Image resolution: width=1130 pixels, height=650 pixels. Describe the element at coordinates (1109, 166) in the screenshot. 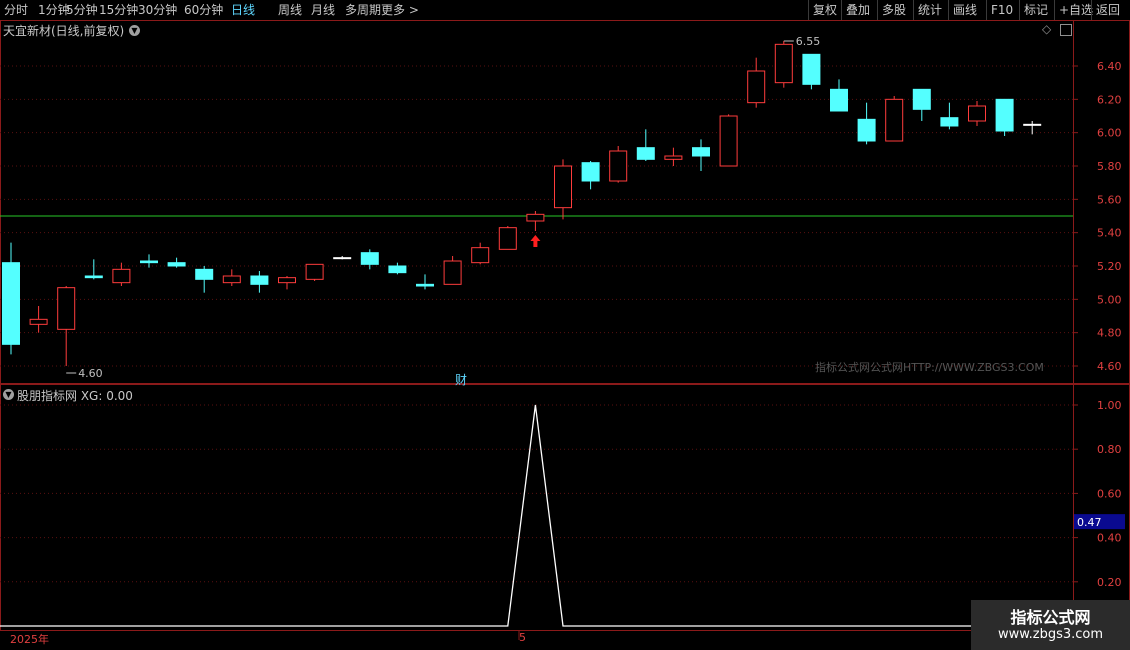

I see `y-tick-label: 5.80` at that location.